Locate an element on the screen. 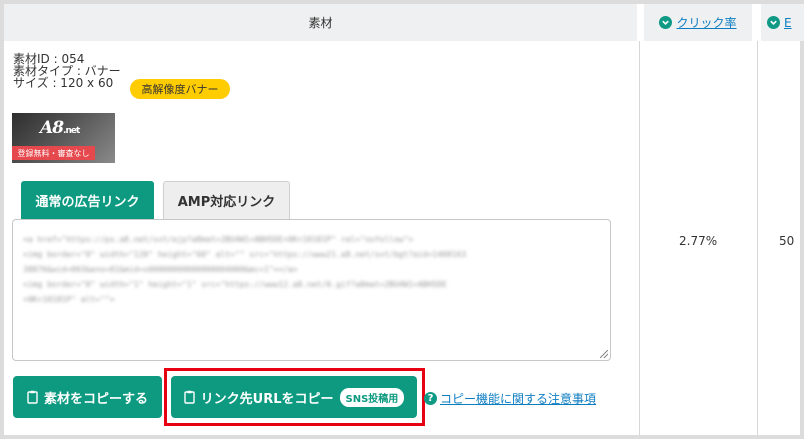 The width and height of the screenshot is (804, 439). clipboard-icon is located at coordinates (32, 397).